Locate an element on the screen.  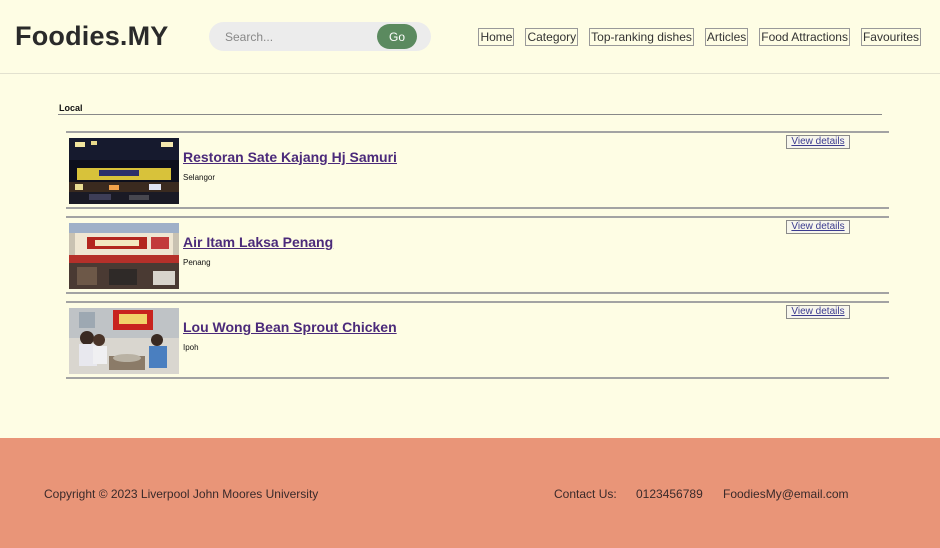
restaurant-location: Penang is located at coordinates (197, 262).